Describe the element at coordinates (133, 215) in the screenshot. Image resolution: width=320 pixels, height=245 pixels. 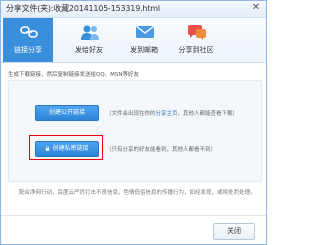
I see `footer-divider` at that location.